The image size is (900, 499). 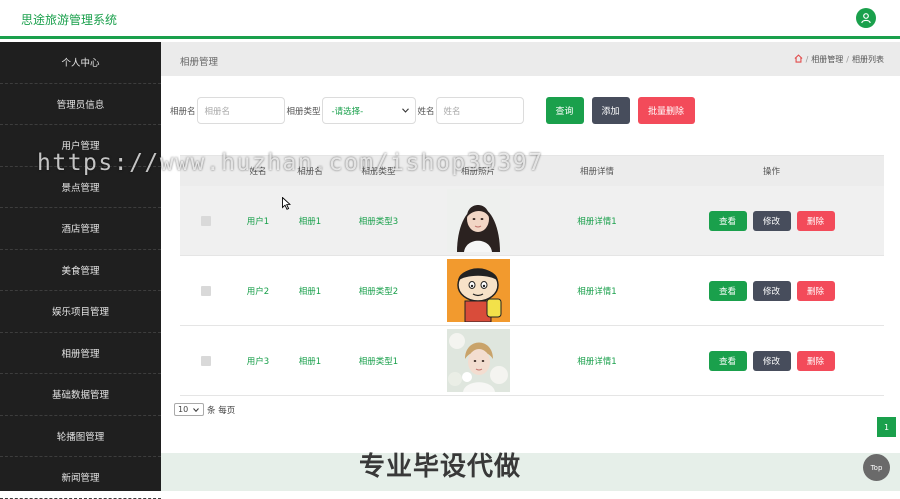 I want to click on sidebar-item-albums: 相册管理, so click(x=80, y=353).